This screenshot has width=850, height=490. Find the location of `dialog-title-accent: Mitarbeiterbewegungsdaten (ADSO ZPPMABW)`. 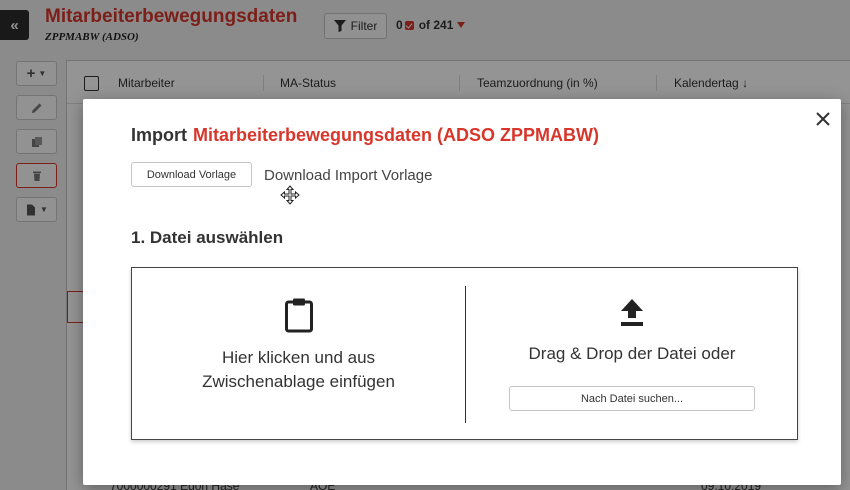

dialog-title-accent: Mitarbeiterbewegungsdaten (ADSO ZPPMABW) is located at coordinates (396, 135).